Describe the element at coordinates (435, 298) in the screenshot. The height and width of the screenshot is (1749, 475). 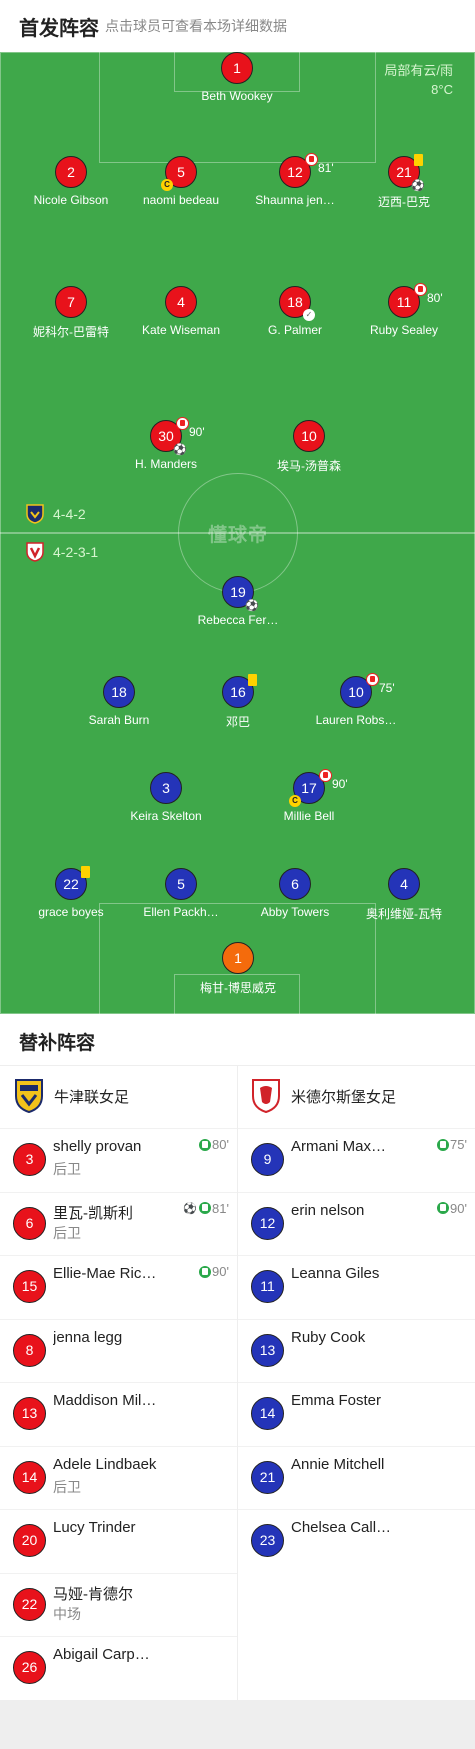
I see `sub-minute: 80'` at that location.